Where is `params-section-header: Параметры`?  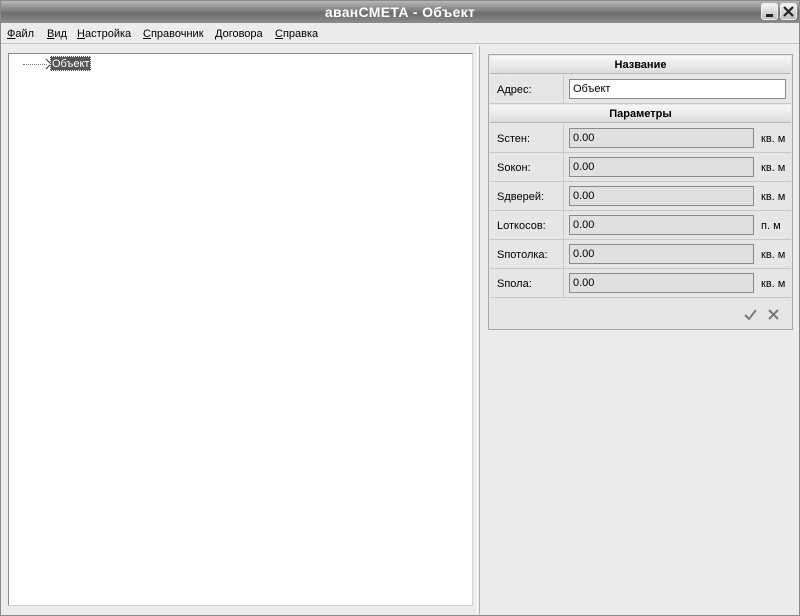
params-section-header: Параметры is located at coordinates (640, 114).